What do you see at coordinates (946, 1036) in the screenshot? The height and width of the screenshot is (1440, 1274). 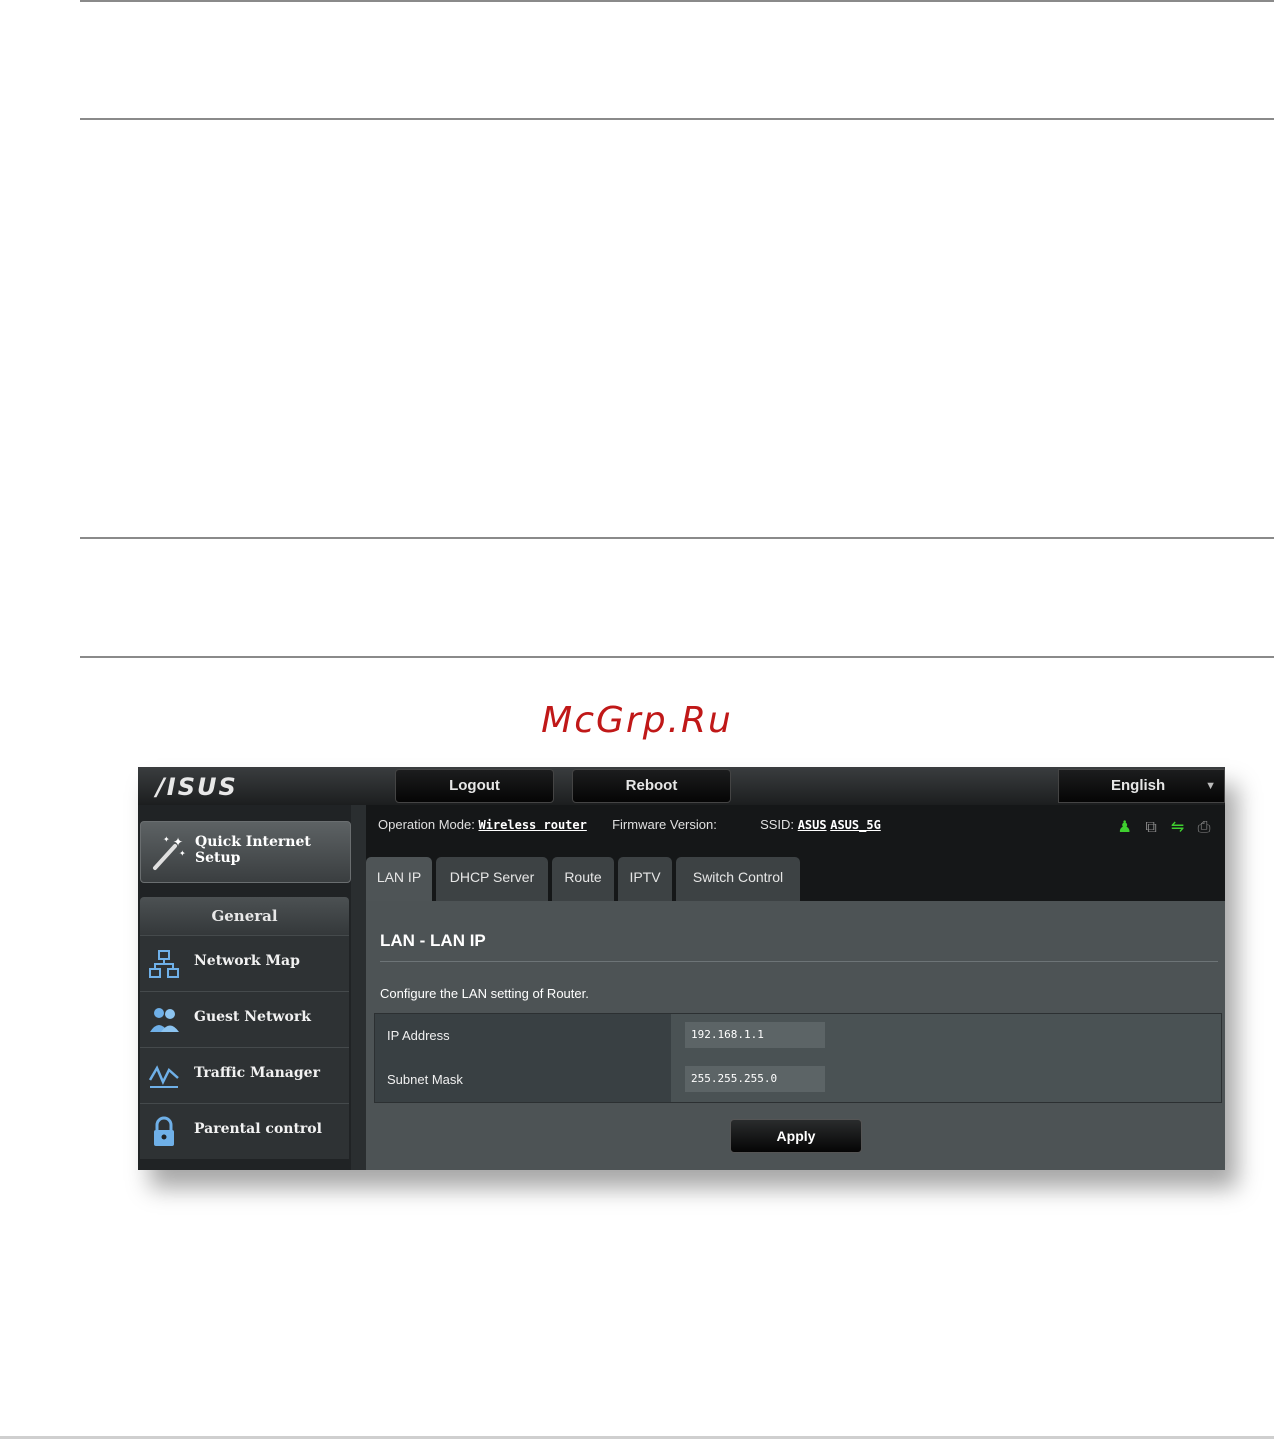 I see `ip-address-cell: 192.168.1.1` at bounding box center [946, 1036].